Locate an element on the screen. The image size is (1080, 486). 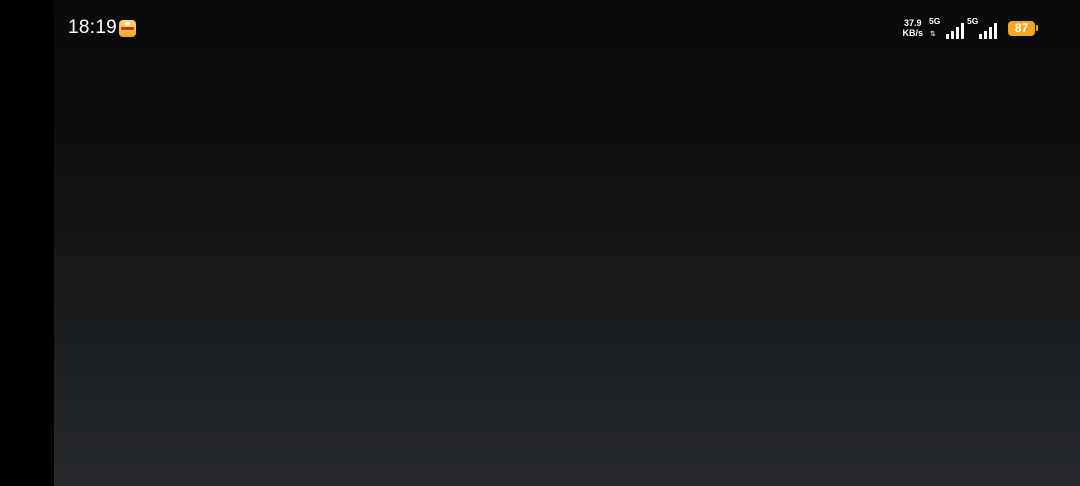
sim1-signal: 5G ⇅ is located at coordinates (946, 28).